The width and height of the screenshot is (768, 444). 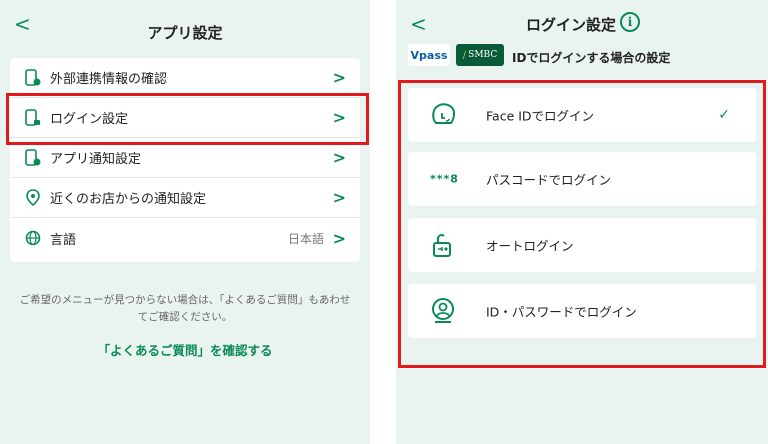 What do you see at coordinates (185, 349) in the screenshot?
I see `faq-link: 「よくあるご質問」を確認する` at bounding box center [185, 349].